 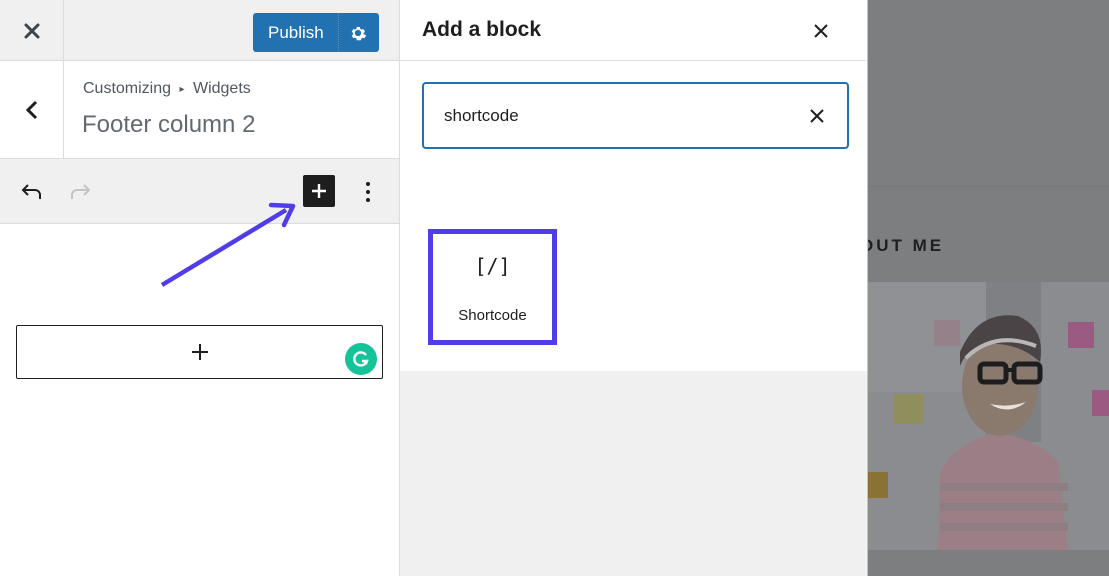 I want to click on undo-button, so click(x=32, y=192).